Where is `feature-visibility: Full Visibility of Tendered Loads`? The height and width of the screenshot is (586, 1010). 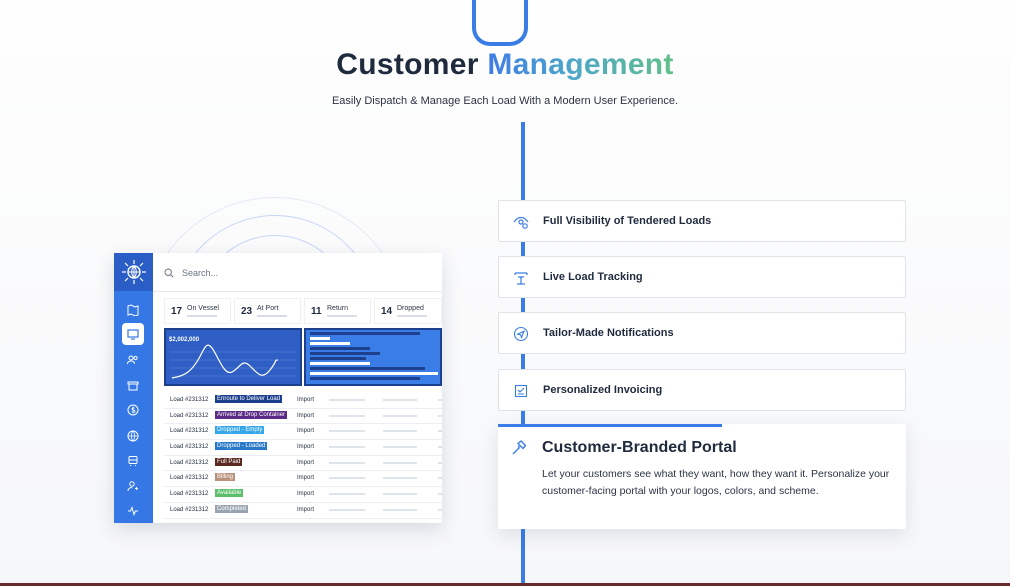 feature-visibility: Full Visibility of Tendered Loads is located at coordinates (702, 221).